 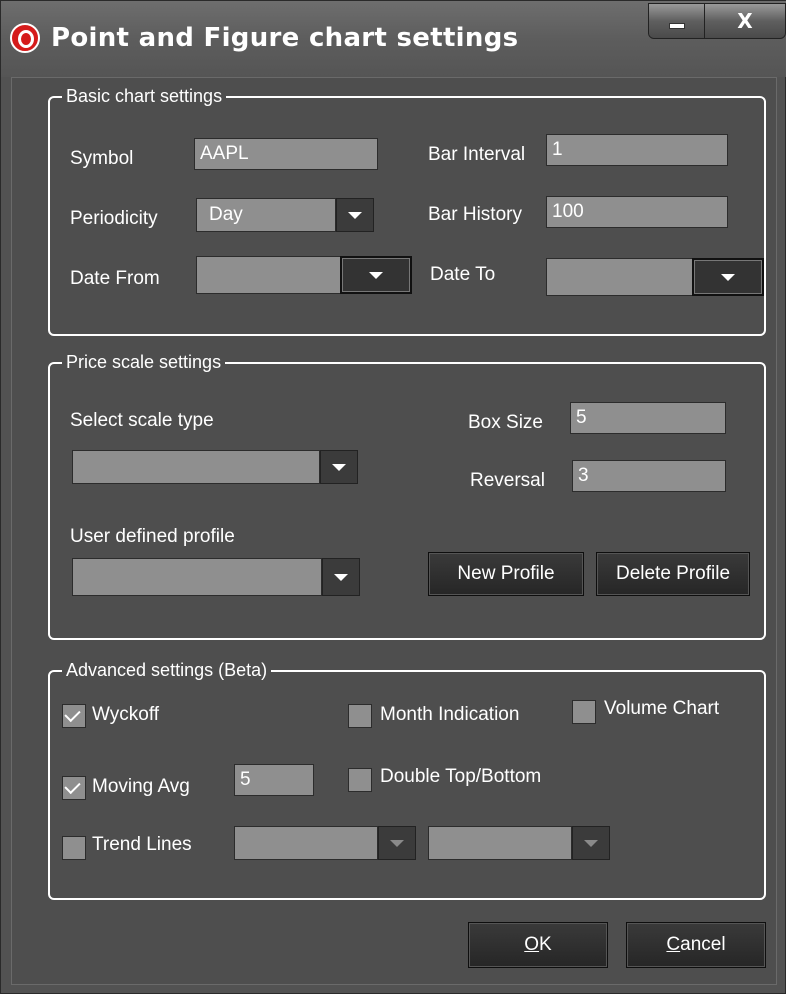 What do you see at coordinates (655, 277) in the screenshot?
I see `date-to-picker` at bounding box center [655, 277].